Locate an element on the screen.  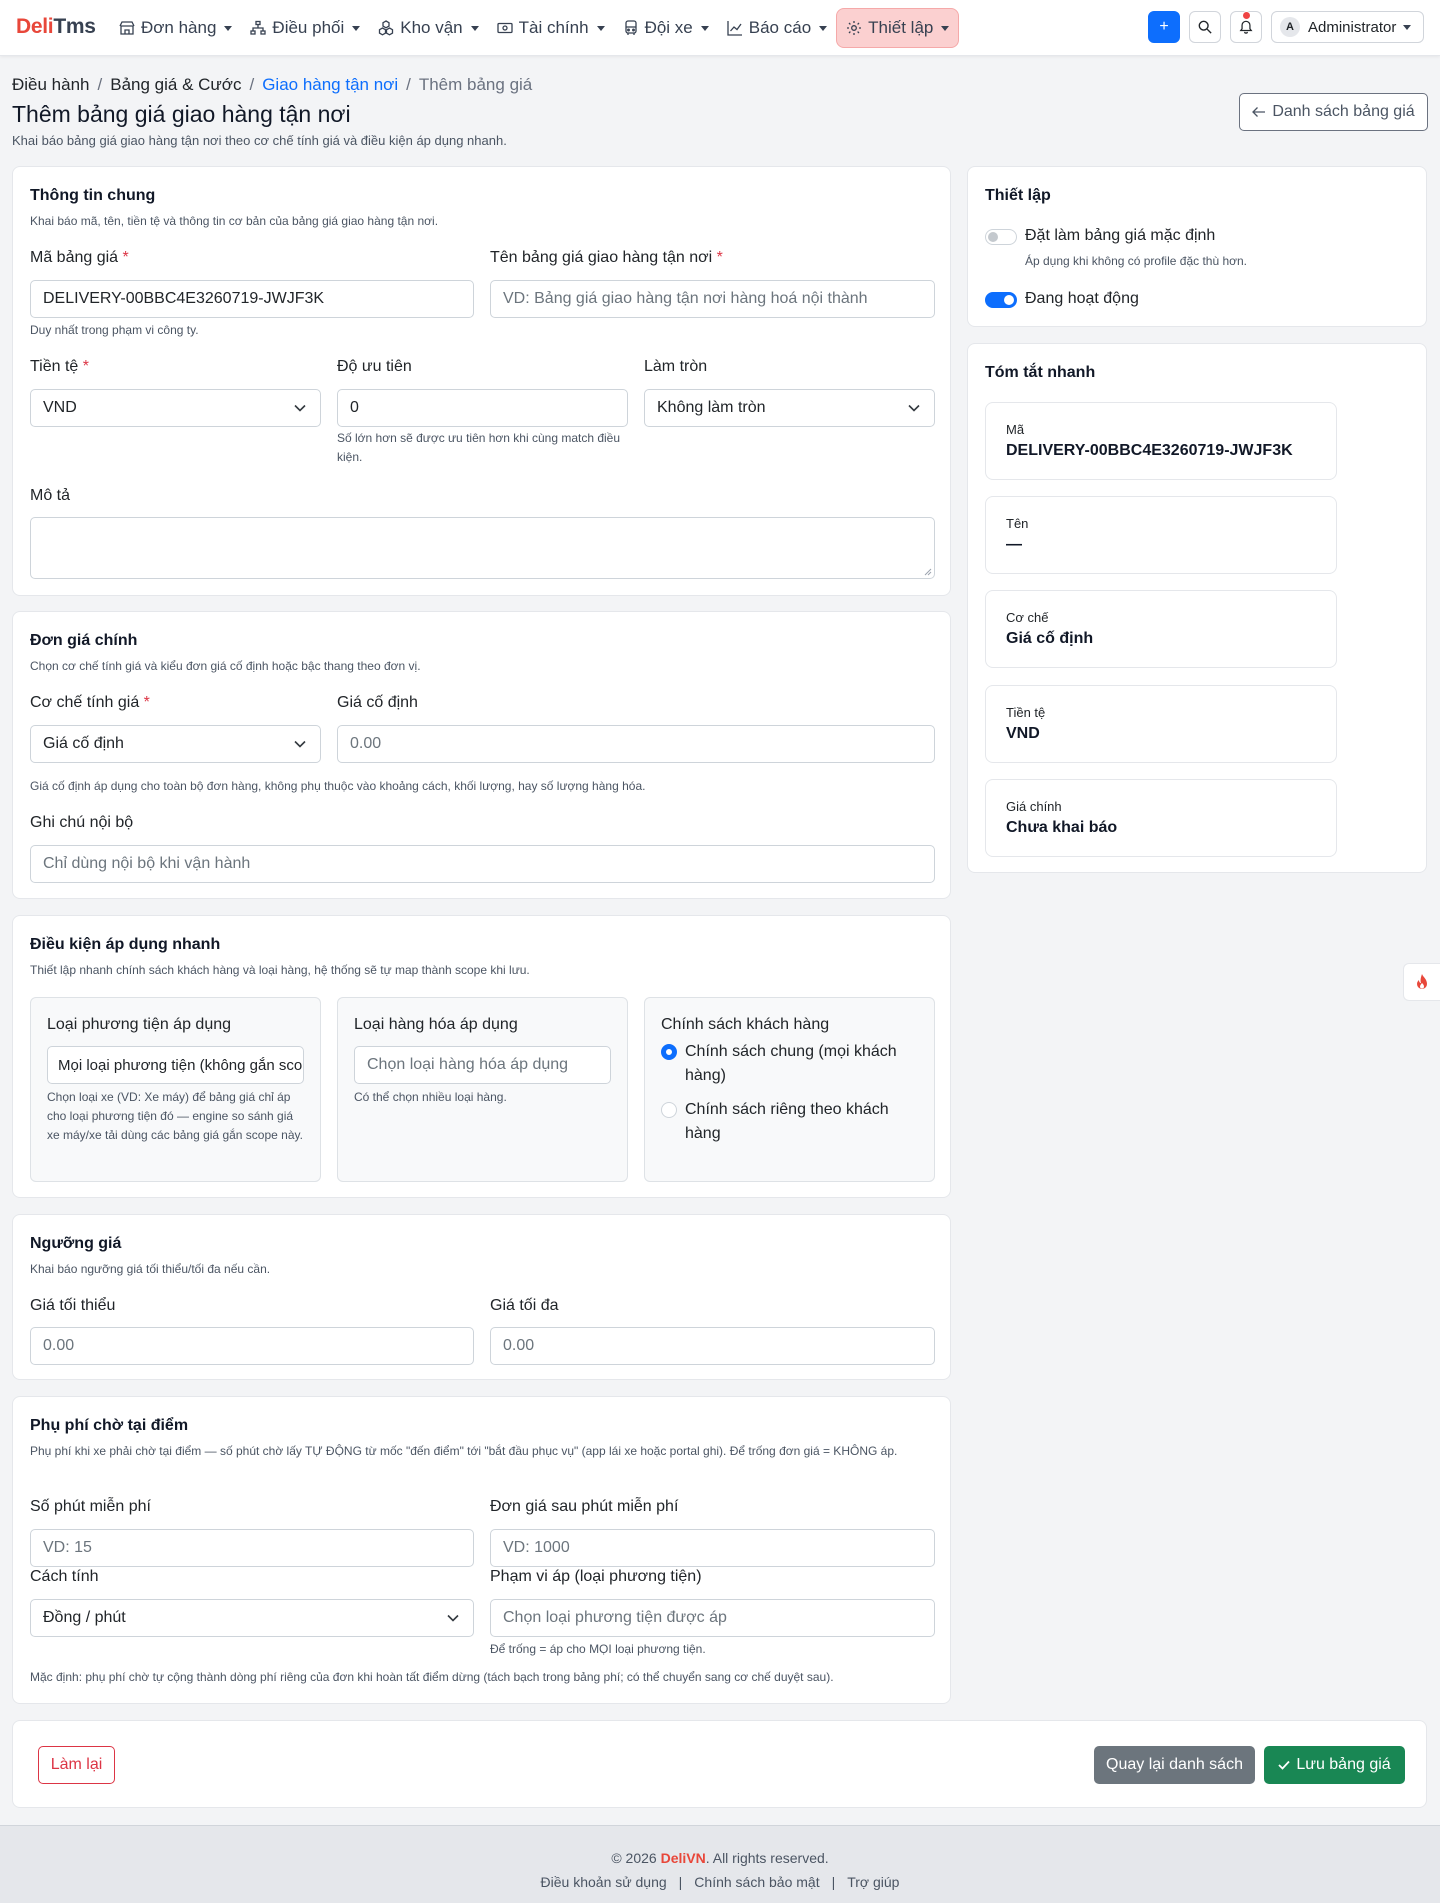
mechanism-value: Giá cố định is located at coordinates (83, 743).